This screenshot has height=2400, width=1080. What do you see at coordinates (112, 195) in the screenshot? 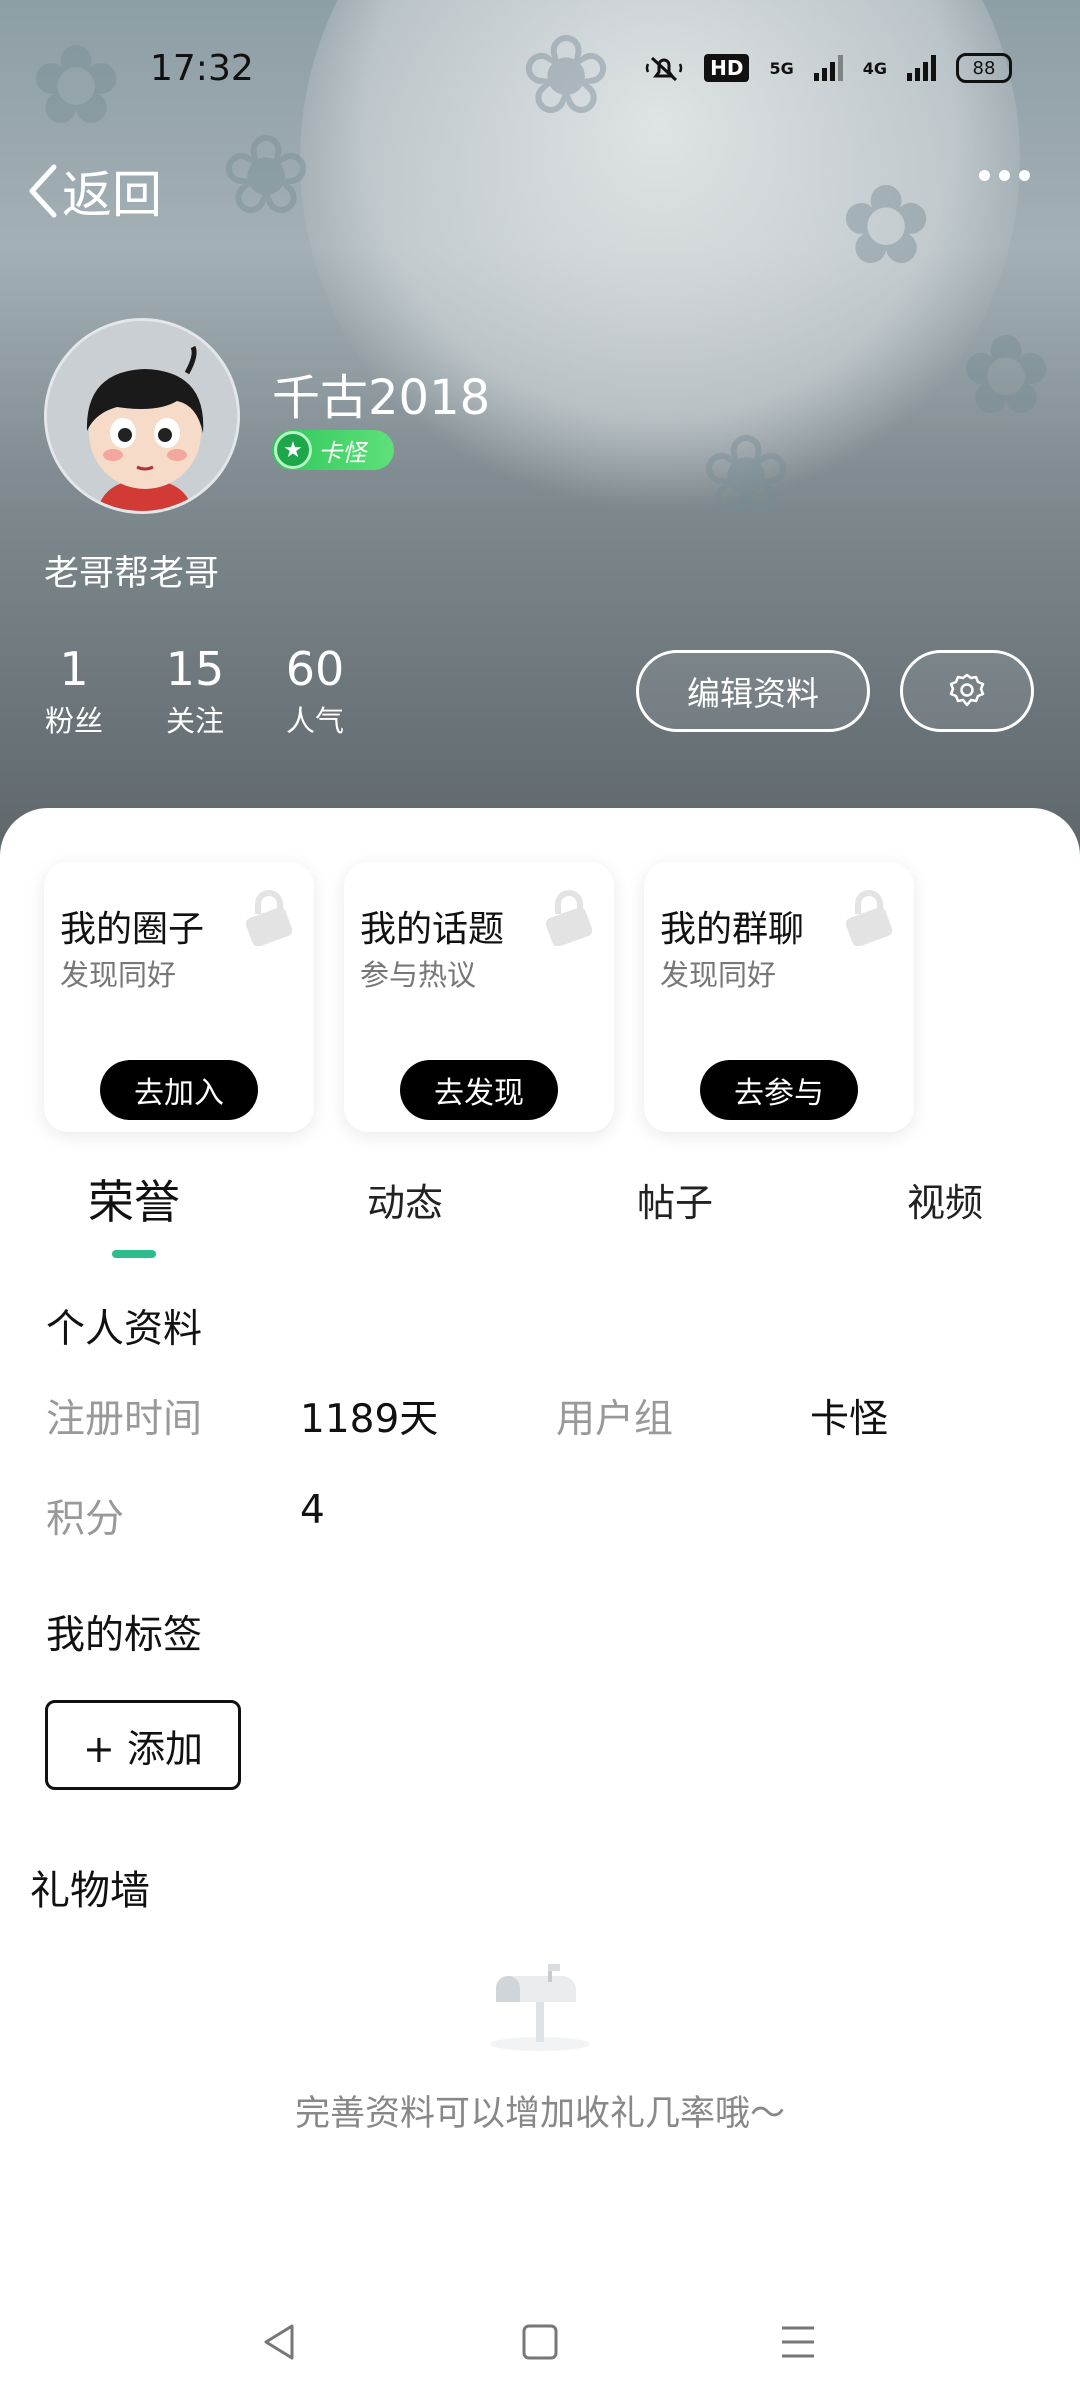
I see `back-label: 返回` at bounding box center [112, 195].